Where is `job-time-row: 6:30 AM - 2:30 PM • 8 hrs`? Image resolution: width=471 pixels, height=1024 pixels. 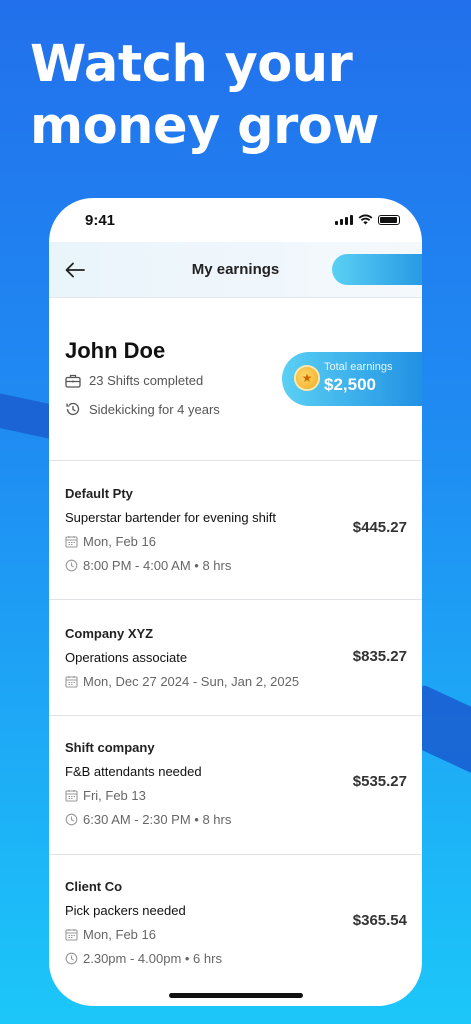 job-time-row: 6:30 AM - 2:30 PM • 8 hrs is located at coordinates (148, 819).